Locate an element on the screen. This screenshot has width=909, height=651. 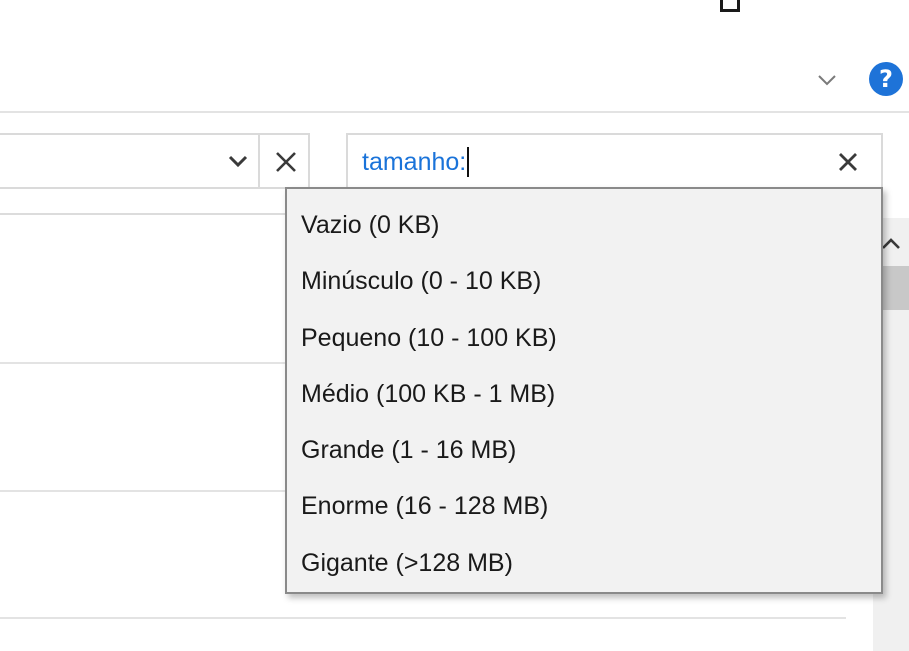
search-clear-button is located at coordinates (848, 162).